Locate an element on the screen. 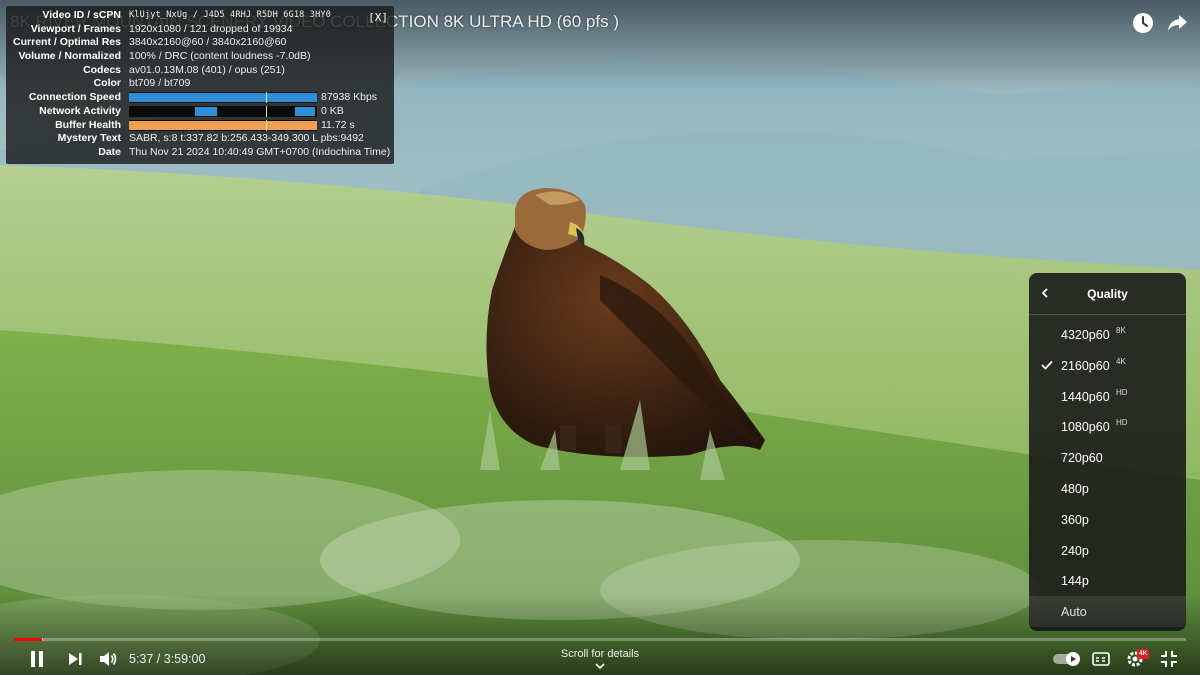 Image resolution: width=1200 pixels, height=675 pixels. stats-label: Codecs is located at coordinates (102, 69).